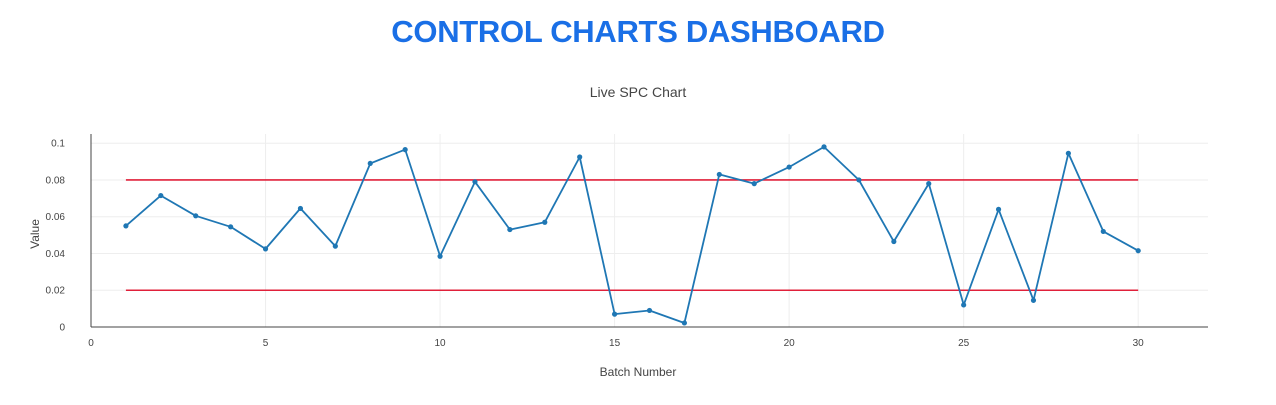 The image size is (1276, 405). What do you see at coordinates (56, 254) in the screenshot?
I see `y-tick-label: 0.04` at bounding box center [56, 254].